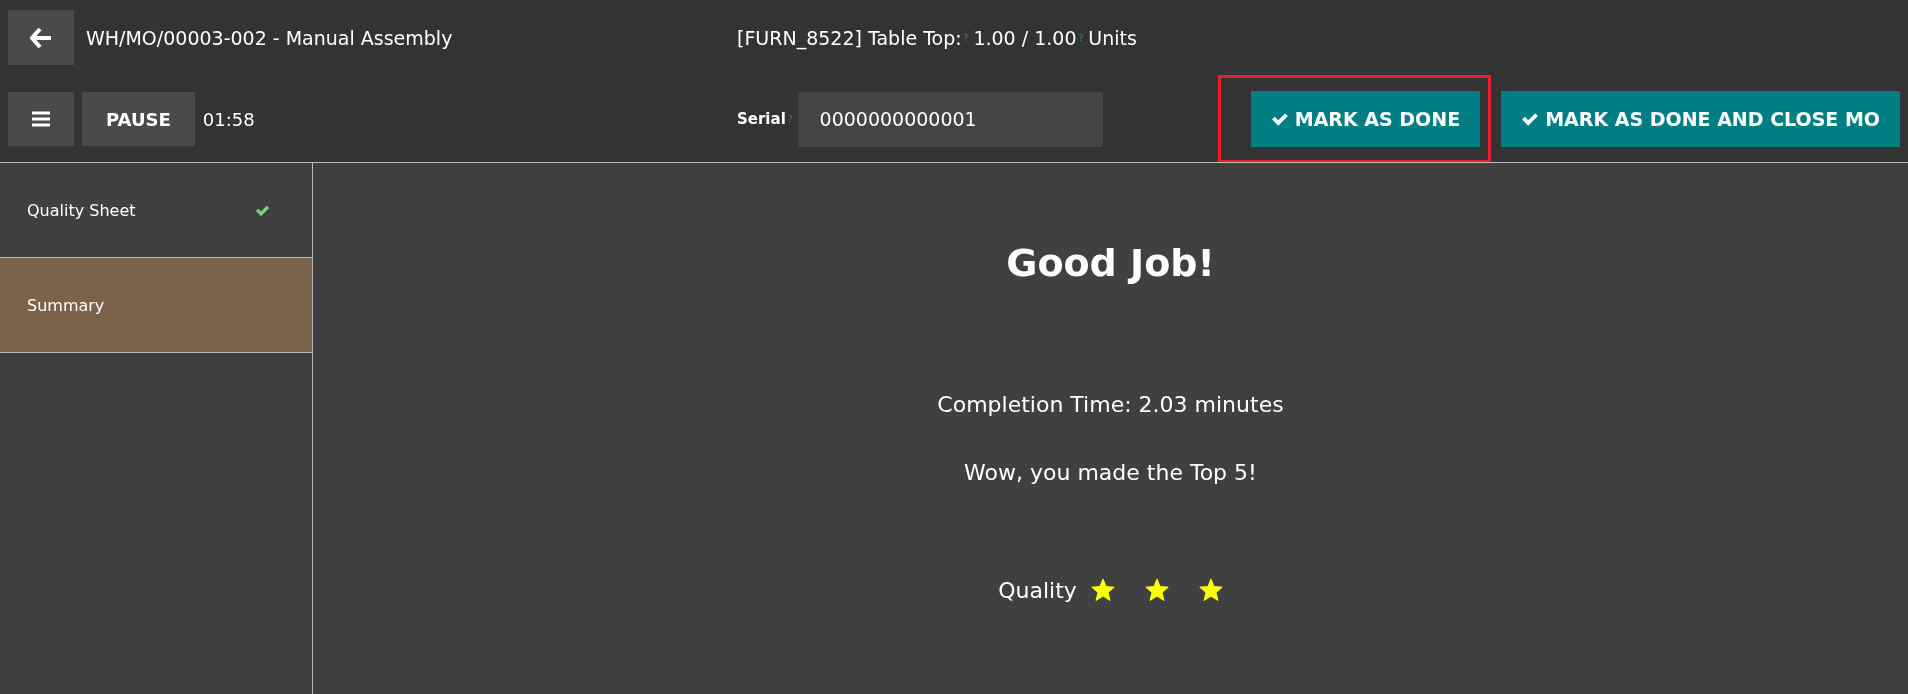  I want to click on completion-time: Completion Time: 2.03 minutes, so click(1110, 404).